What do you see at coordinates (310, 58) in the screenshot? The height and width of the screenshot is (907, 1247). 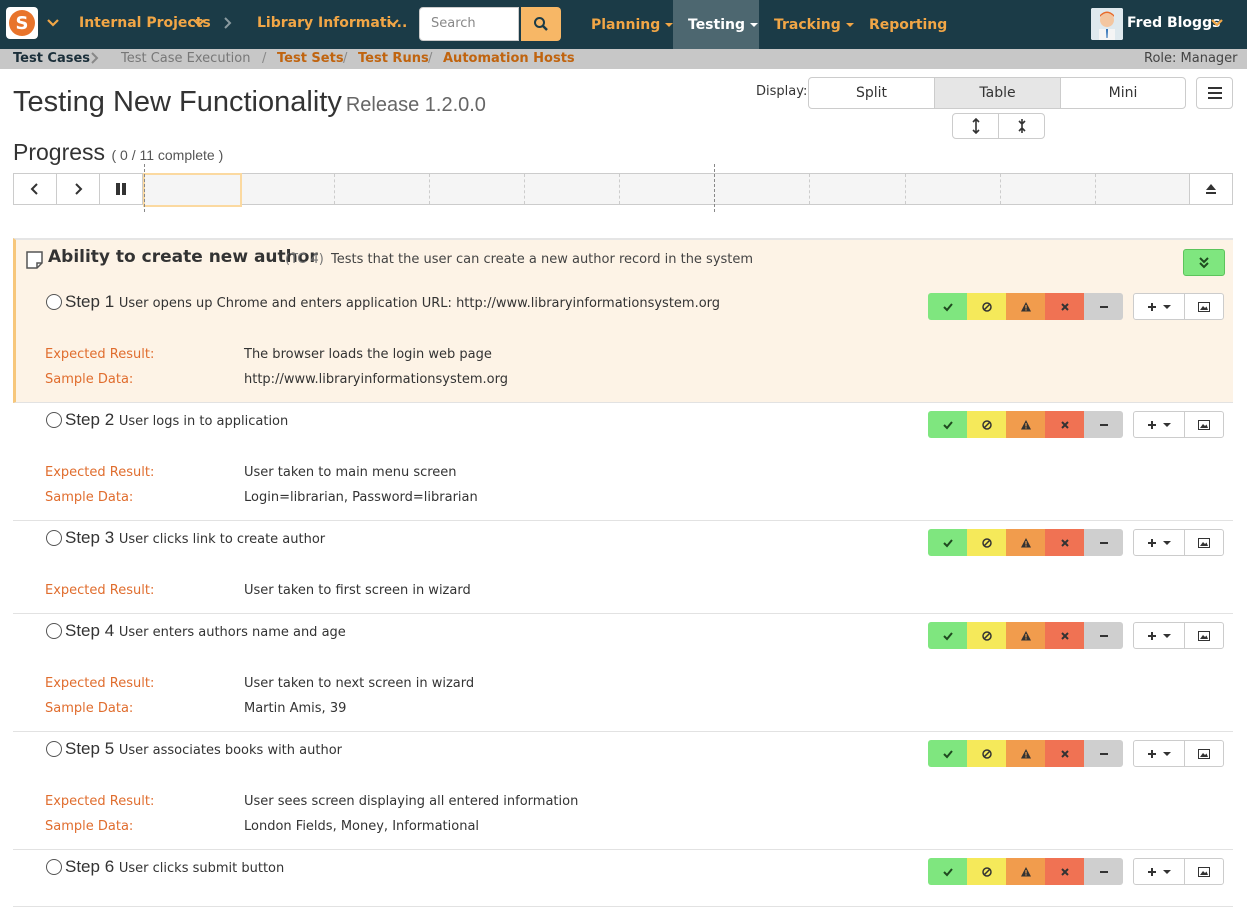 I see `crumb-test-sets: Test Sets` at bounding box center [310, 58].